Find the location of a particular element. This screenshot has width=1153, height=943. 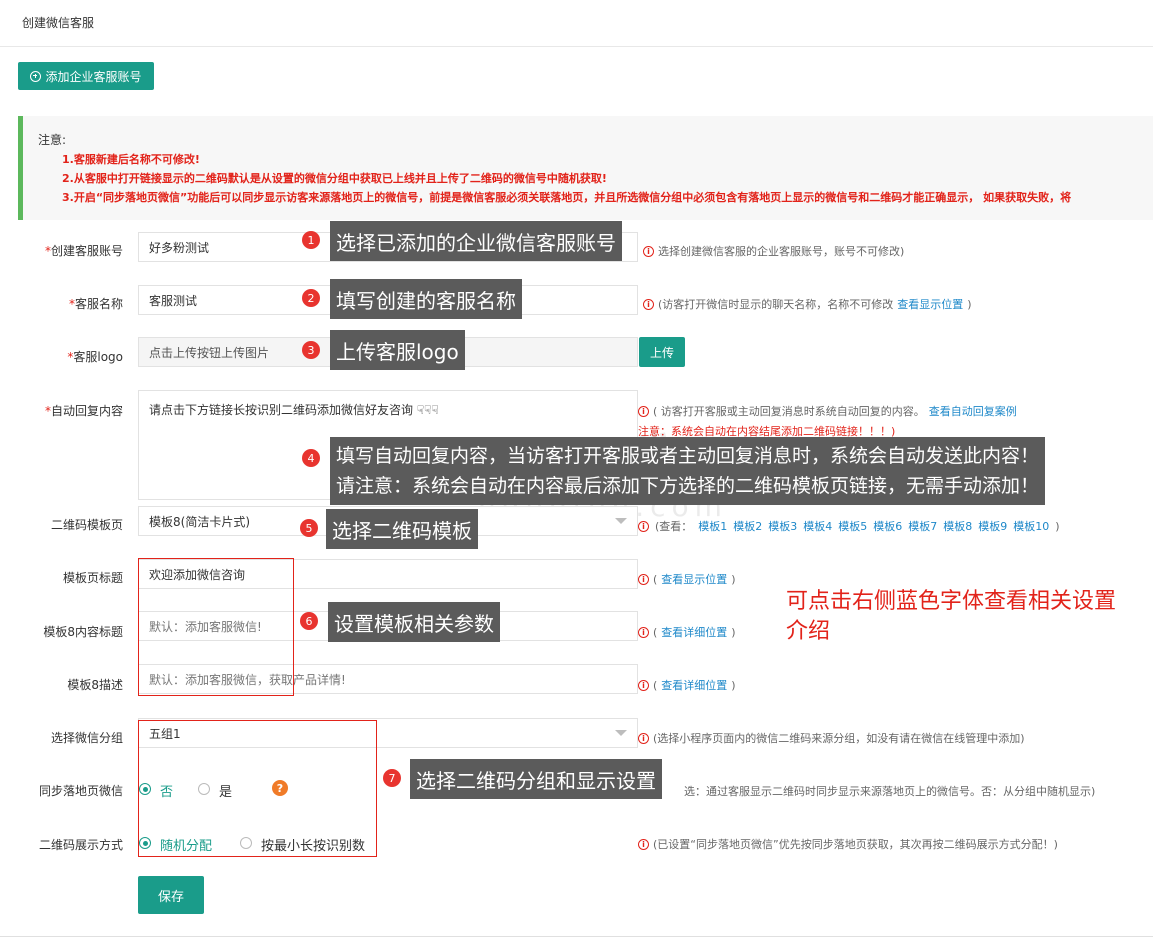

save-button: 保存 is located at coordinates (171, 895).